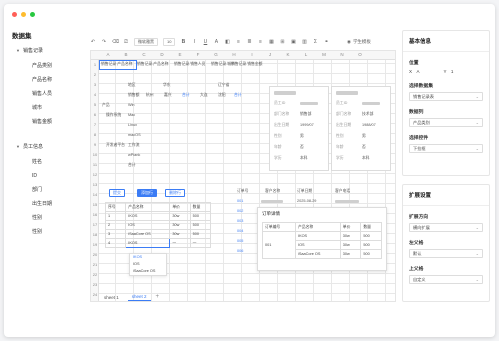 Image resolution: width=499 pixels, height=341 pixels. Describe the element at coordinates (216, 54) in the screenshot. I see `column-letter: G` at that location.